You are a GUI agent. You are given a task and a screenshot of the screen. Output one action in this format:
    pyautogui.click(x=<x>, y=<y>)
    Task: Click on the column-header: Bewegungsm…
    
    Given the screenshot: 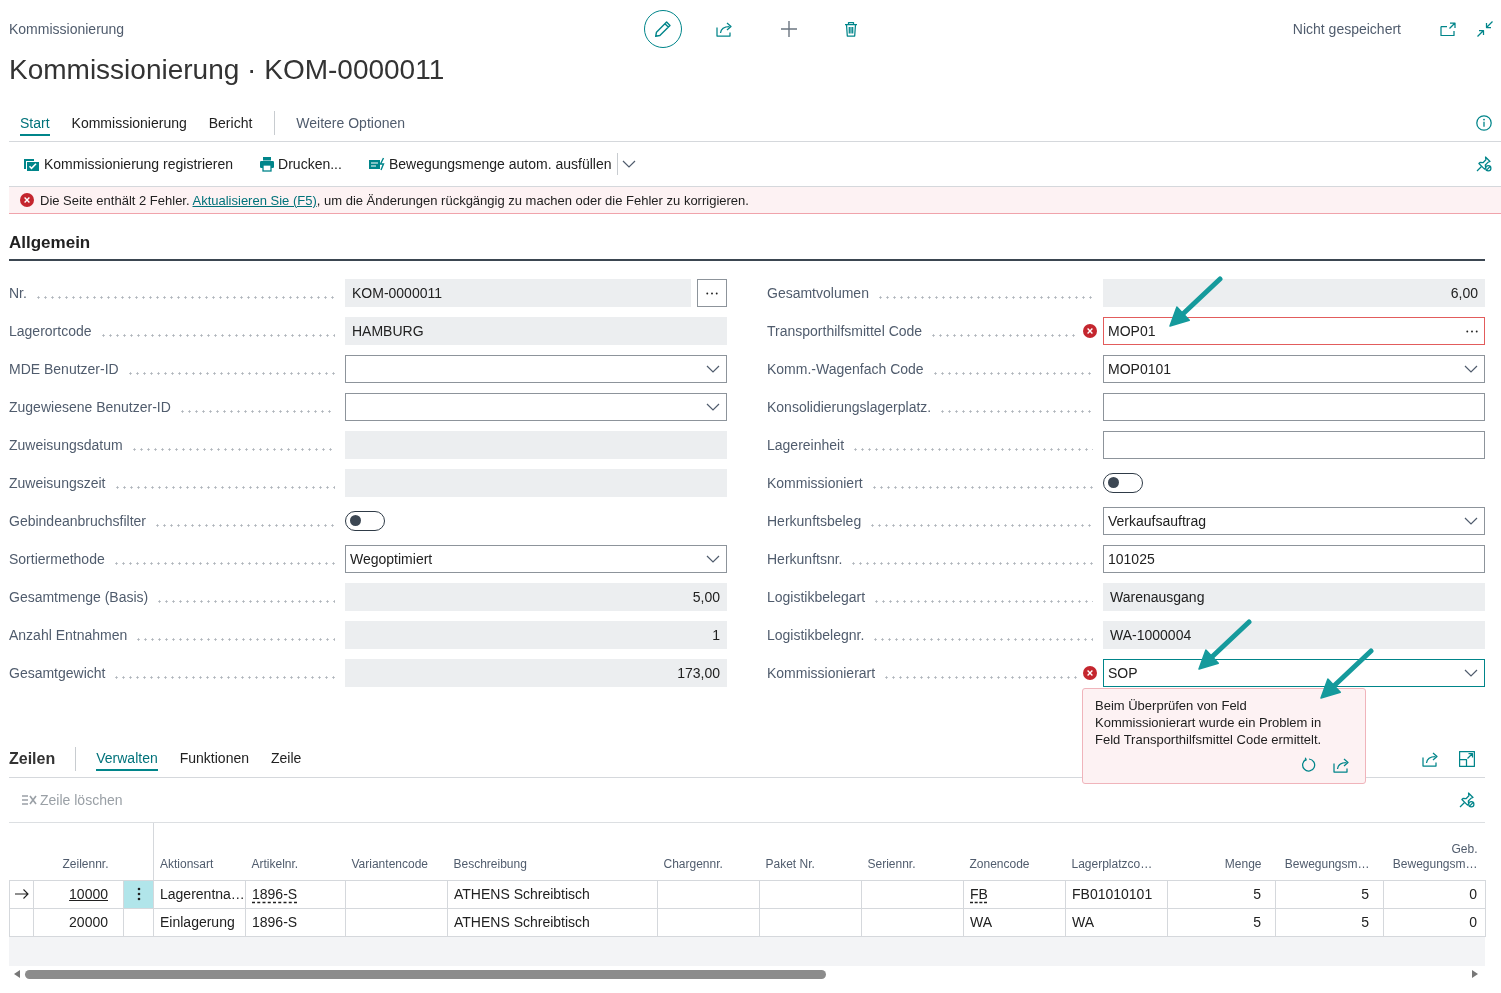 What is the action you would take?
    pyautogui.click(x=1327, y=864)
    